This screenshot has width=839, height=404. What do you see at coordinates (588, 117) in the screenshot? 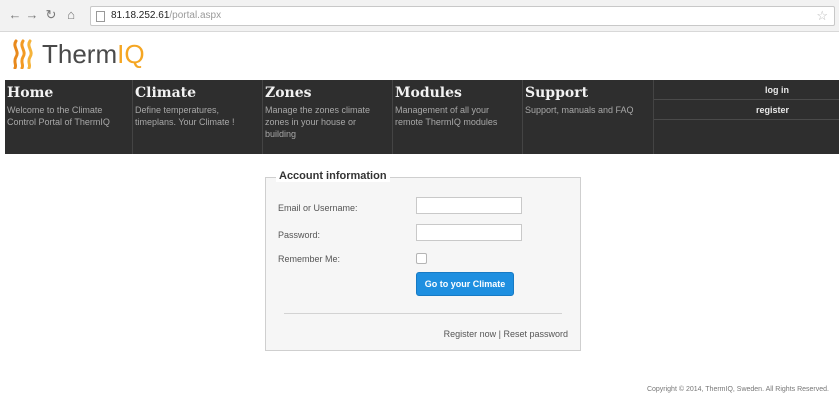
I see `nav-item-support: Support Support, manuals and FAQ` at bounding box center [588, 117].